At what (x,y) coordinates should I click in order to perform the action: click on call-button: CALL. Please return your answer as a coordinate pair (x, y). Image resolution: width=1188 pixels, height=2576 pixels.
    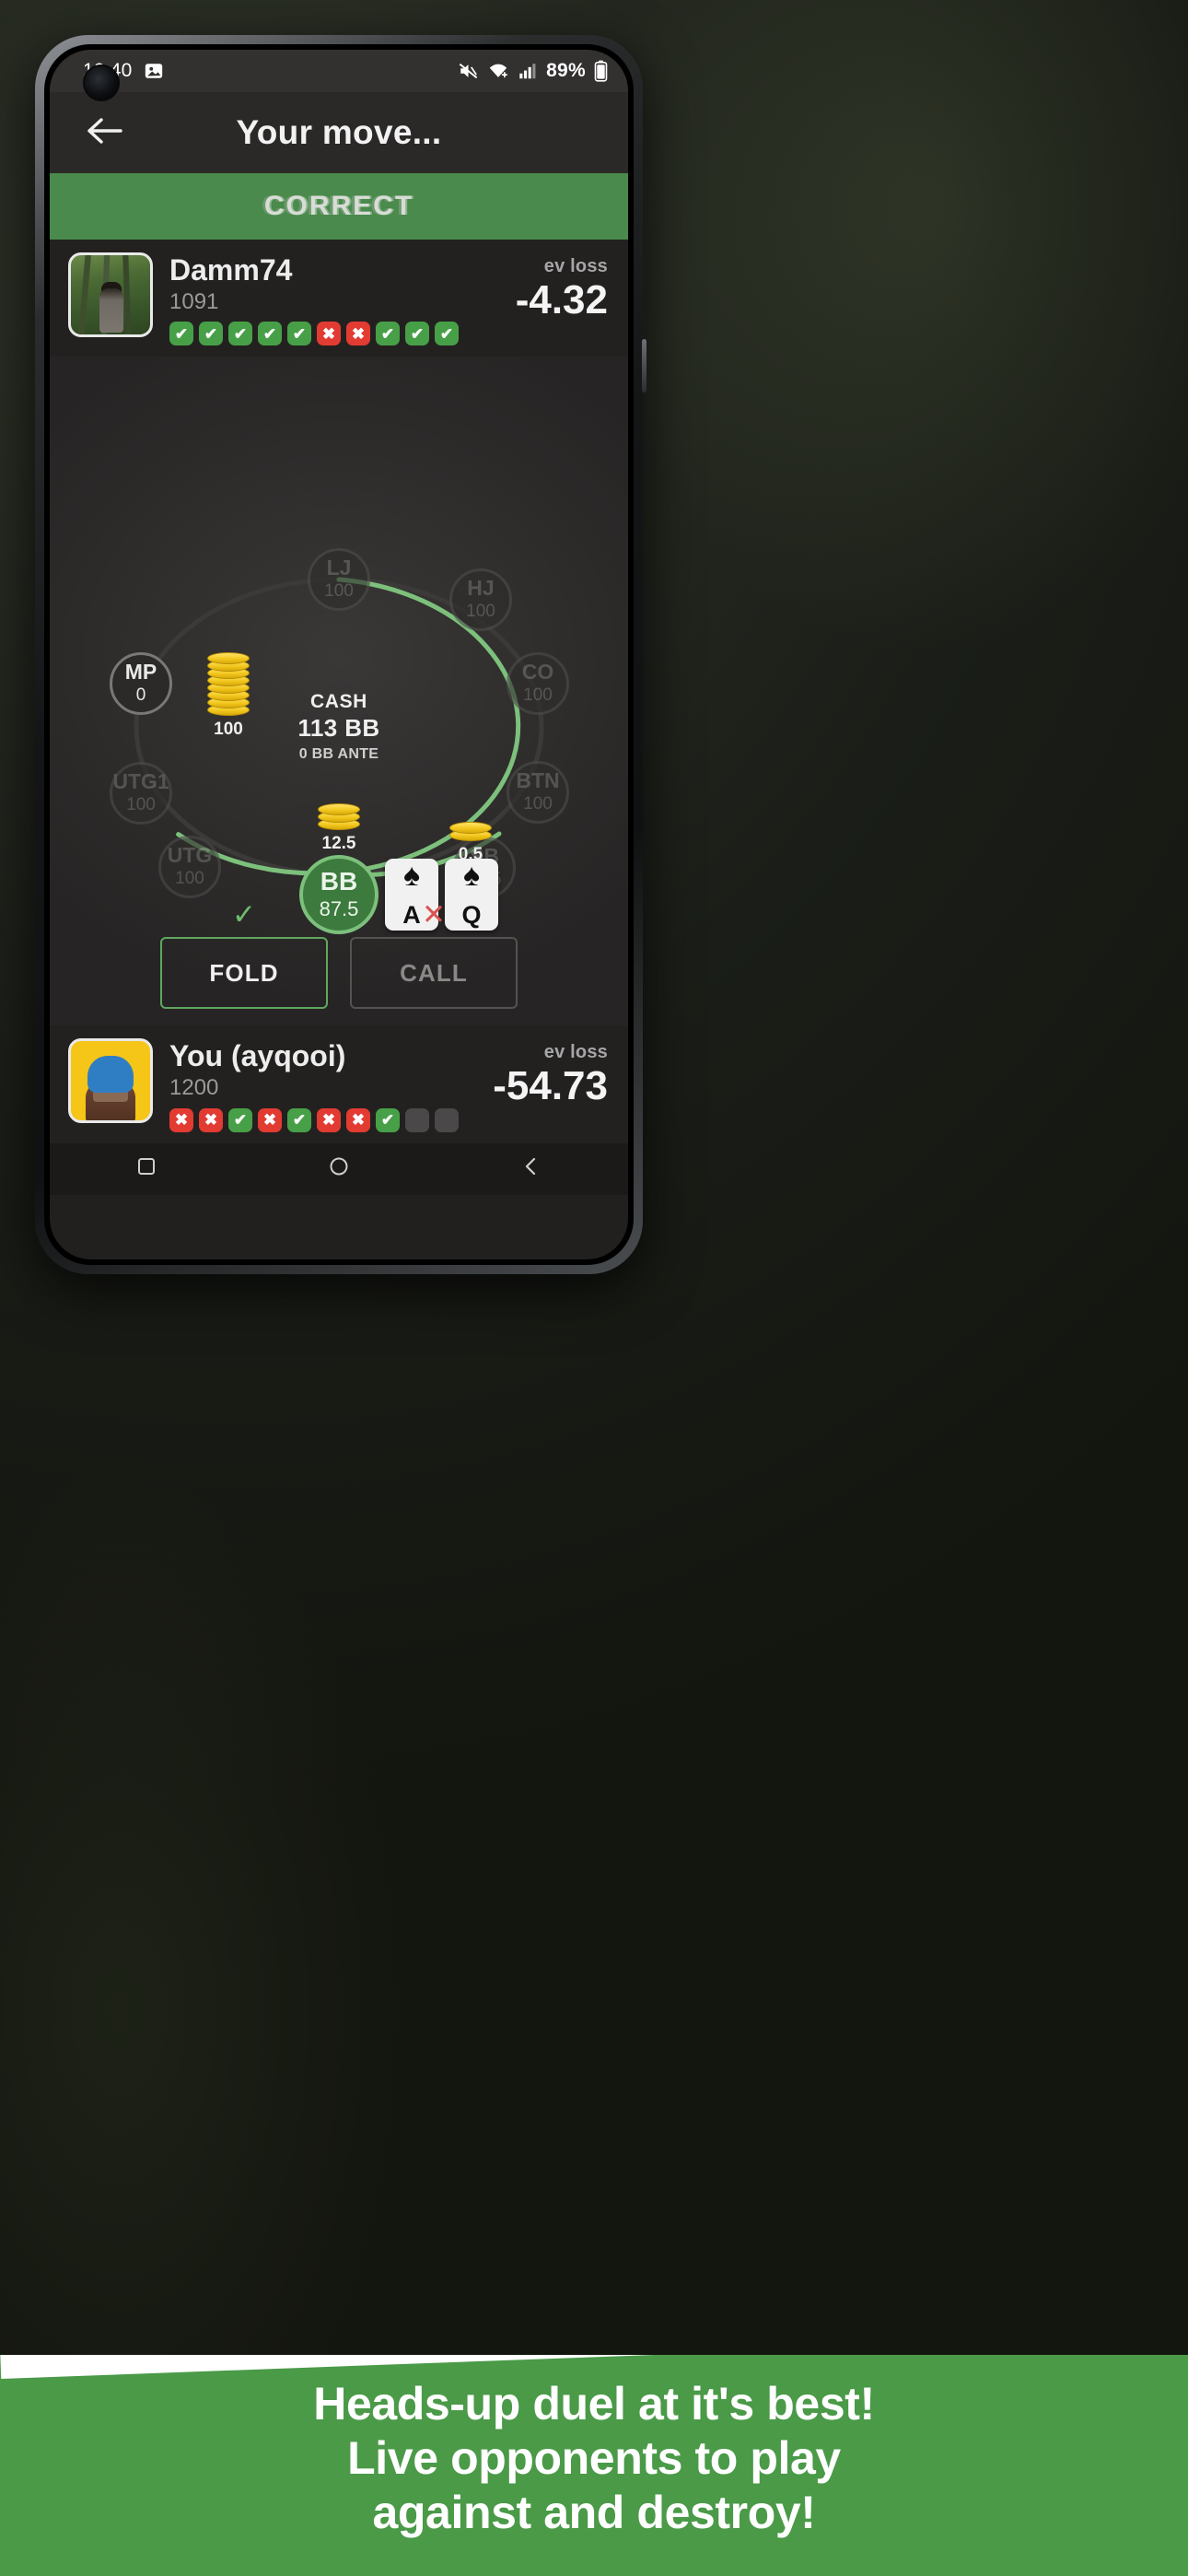
    Looking at the image, I should click on (434, 973).